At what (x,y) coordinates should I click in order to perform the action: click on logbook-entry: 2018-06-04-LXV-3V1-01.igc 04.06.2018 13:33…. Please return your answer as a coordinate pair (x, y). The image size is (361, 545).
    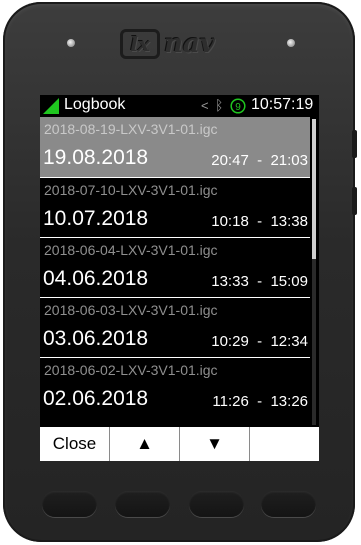
    Looking at the image, I should click on (175, 267).